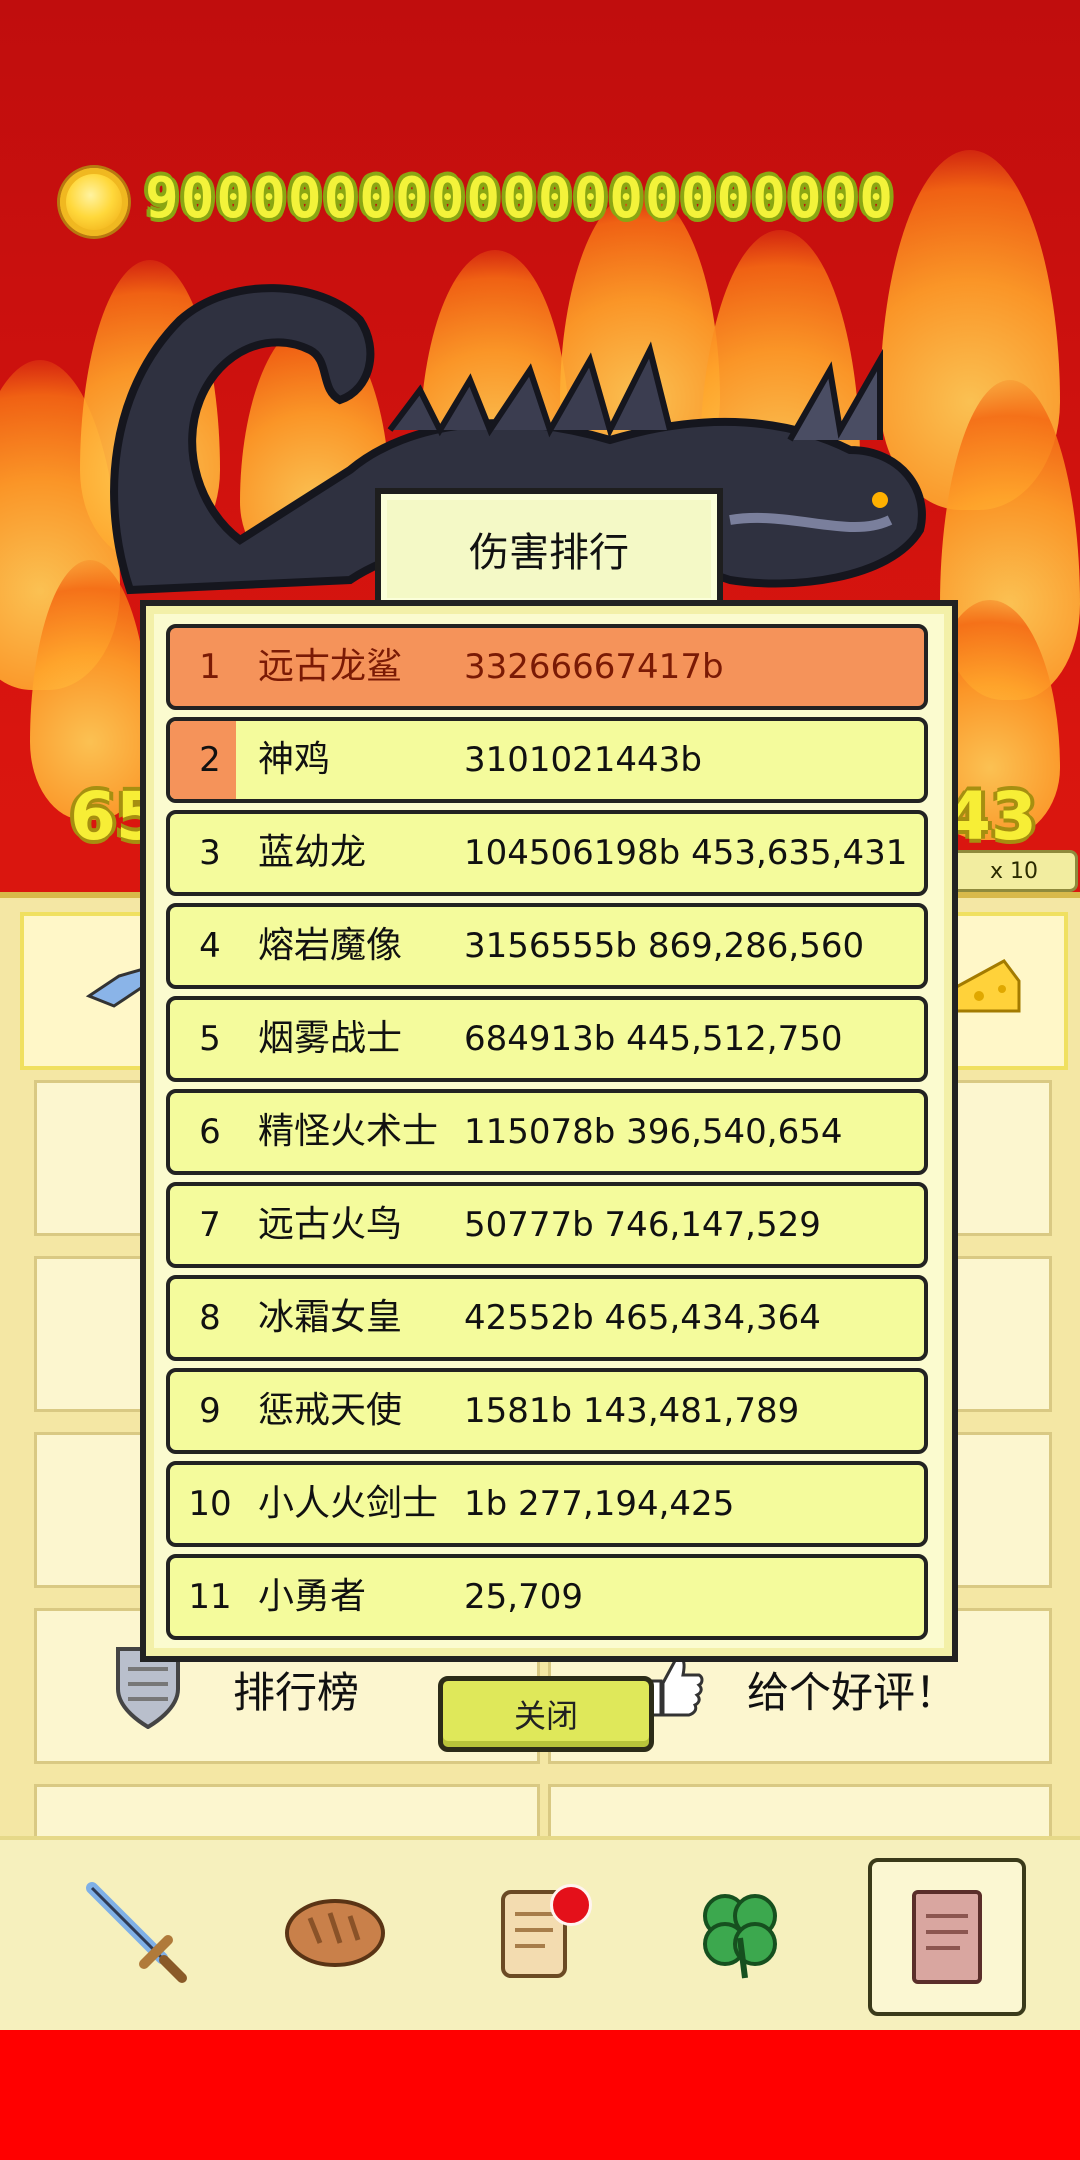  I want to click on leaderboard-row: 8 冰霜女皇 42552b 465,434,364, so click(547, 1318).